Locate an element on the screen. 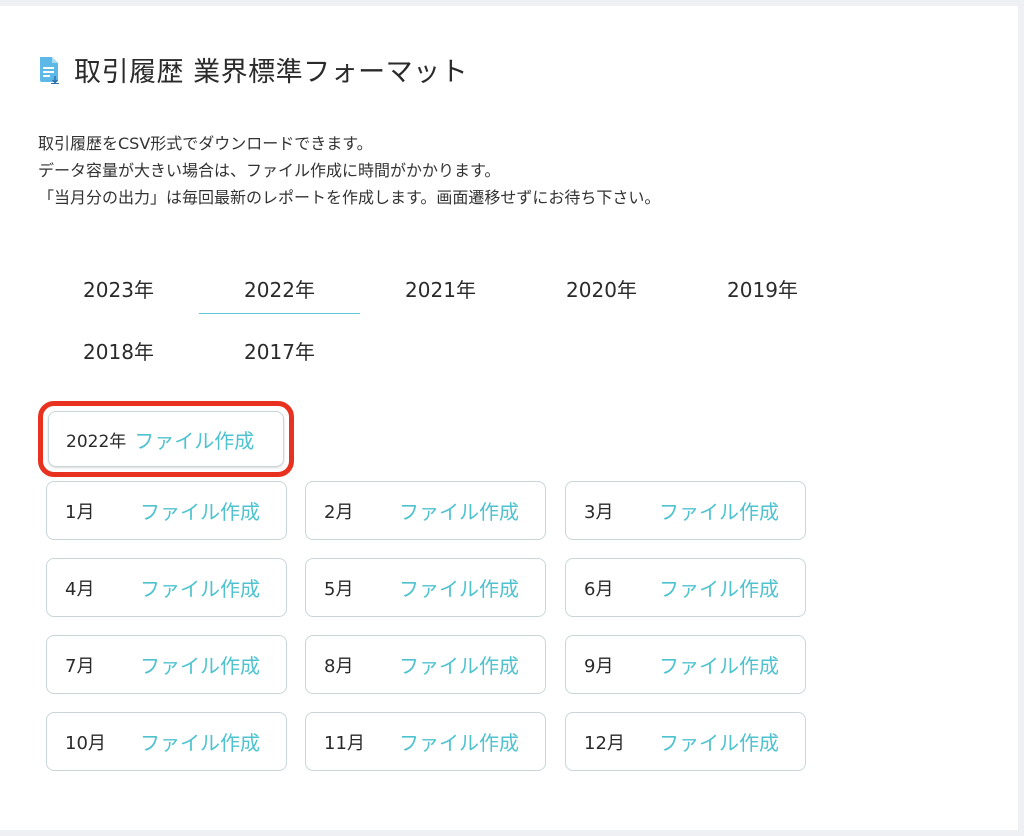 This screenshot has height=836, width=1024. month-label: 12月 is located at coordinates (604, 743).